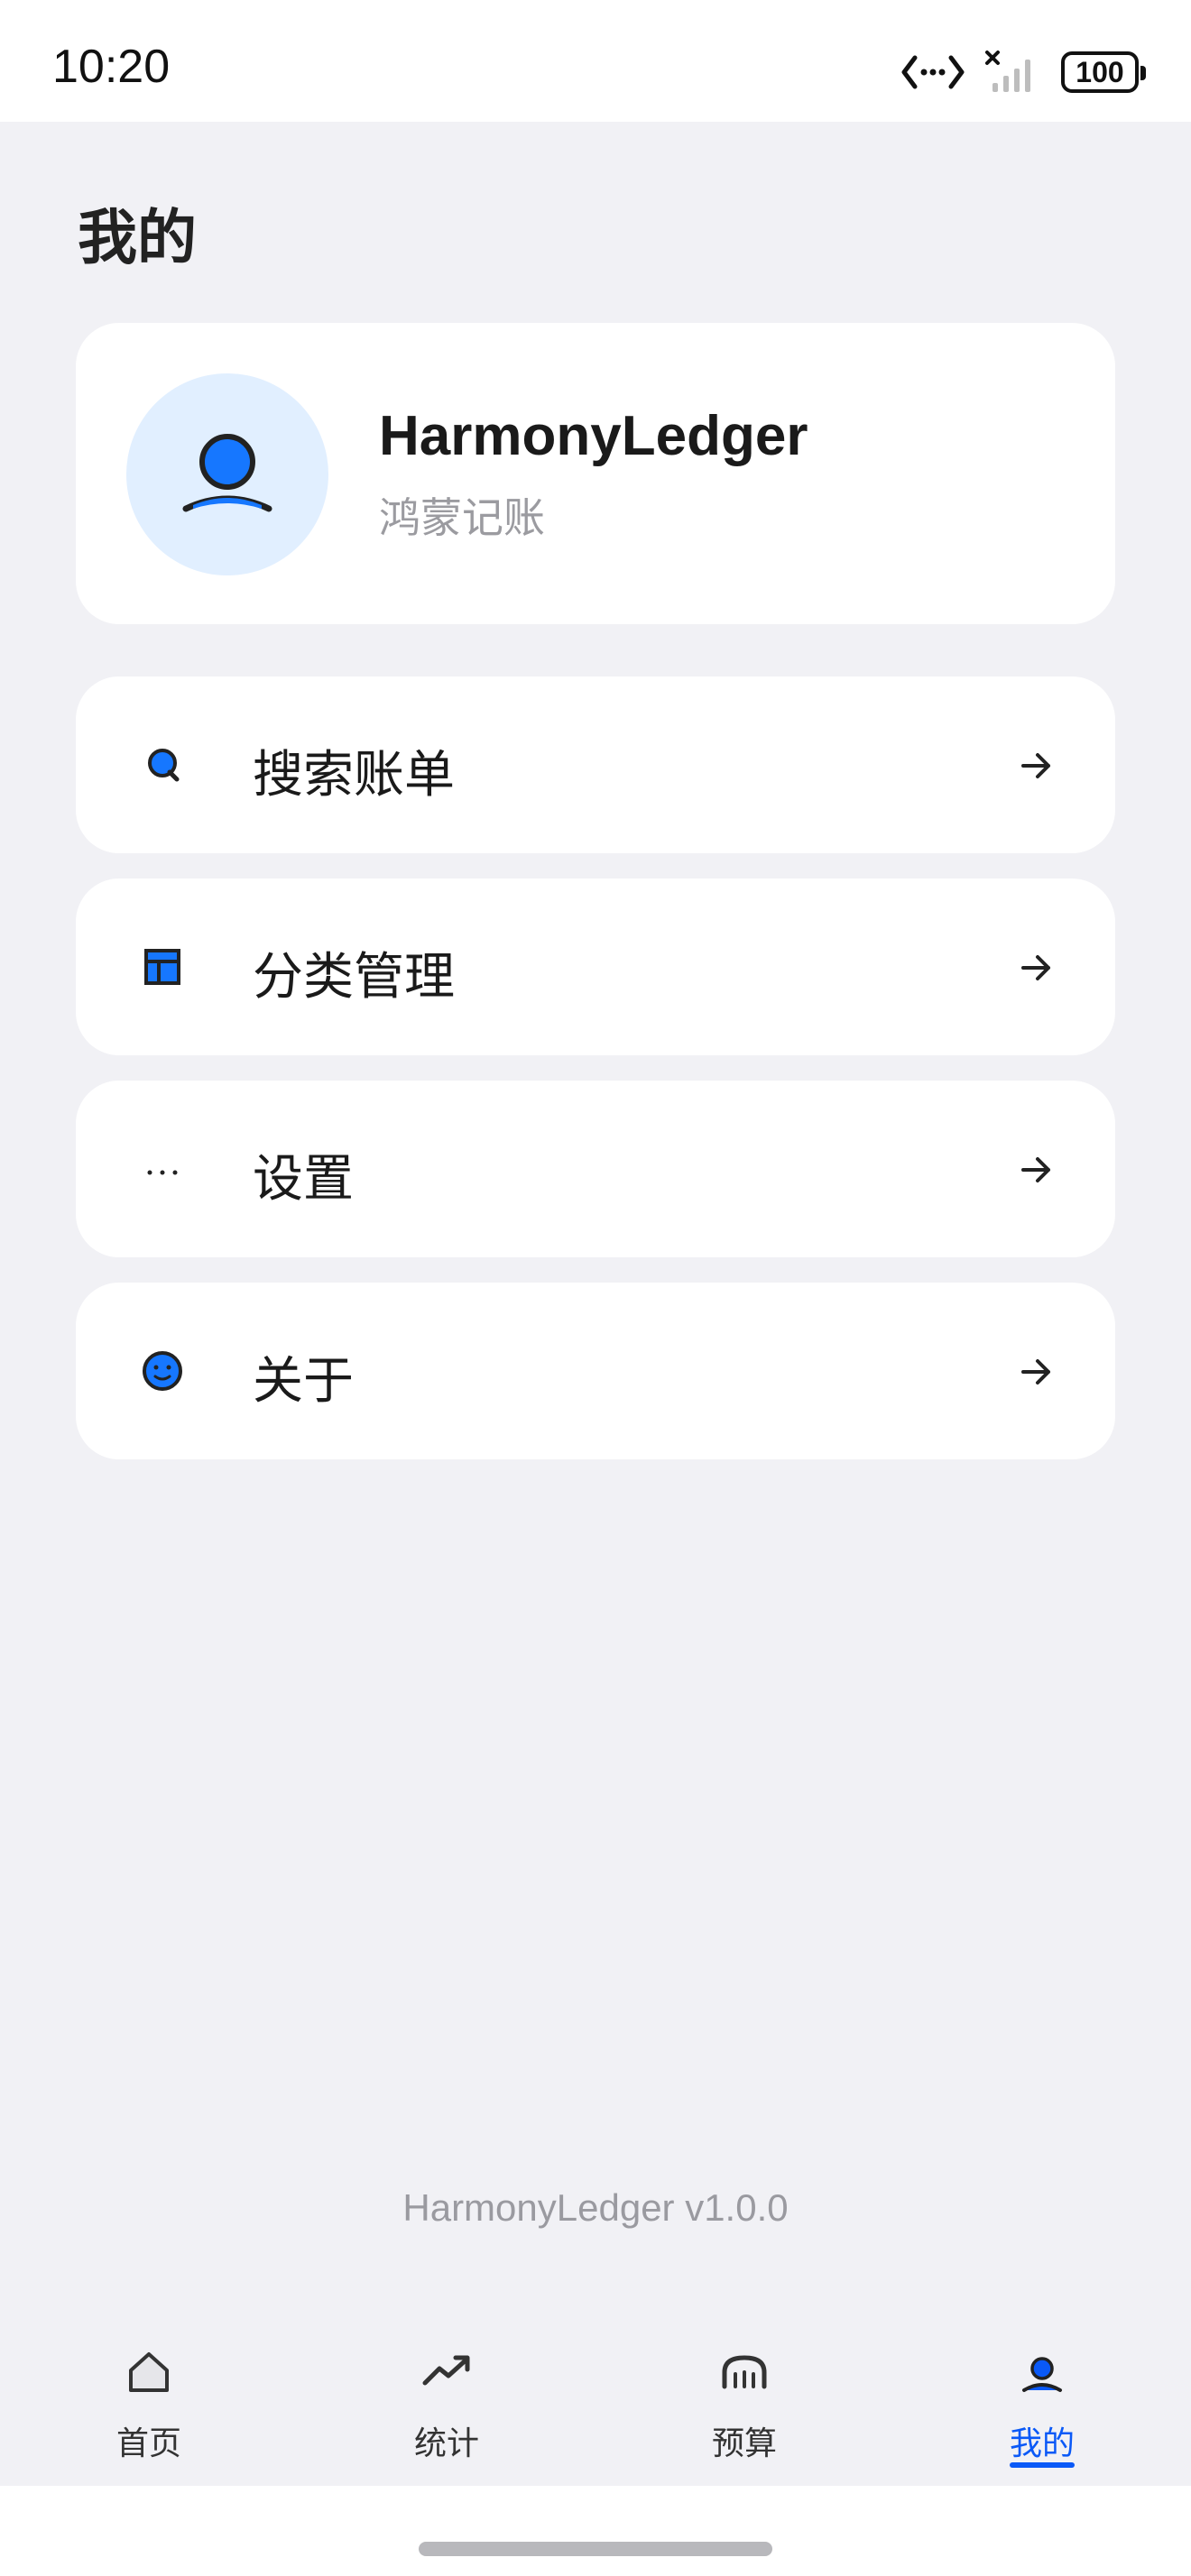 This screenshot has width=1191, height=2576. I want to click on home-icon, so click(149, 2372).